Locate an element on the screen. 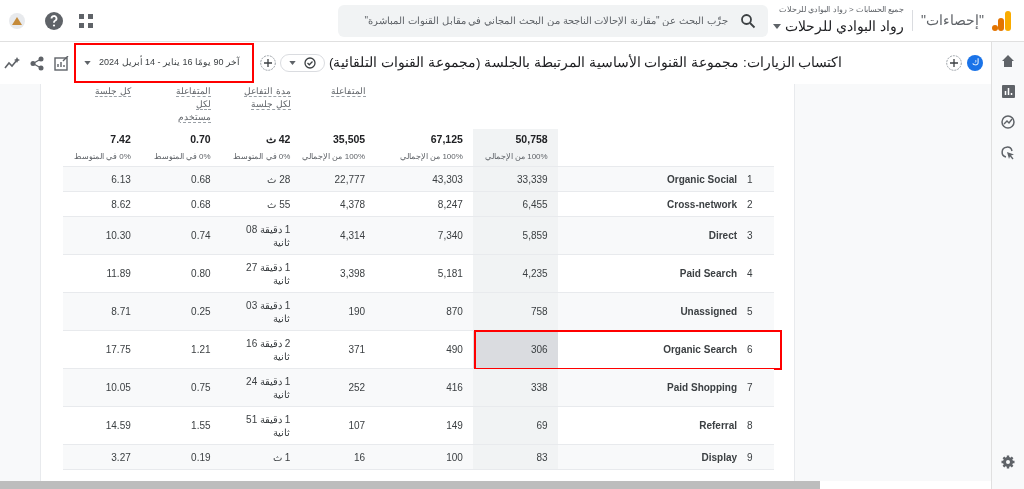 The width and height of the screenshot is (1024, 489). share-icon is located at coordinates (37, 63).